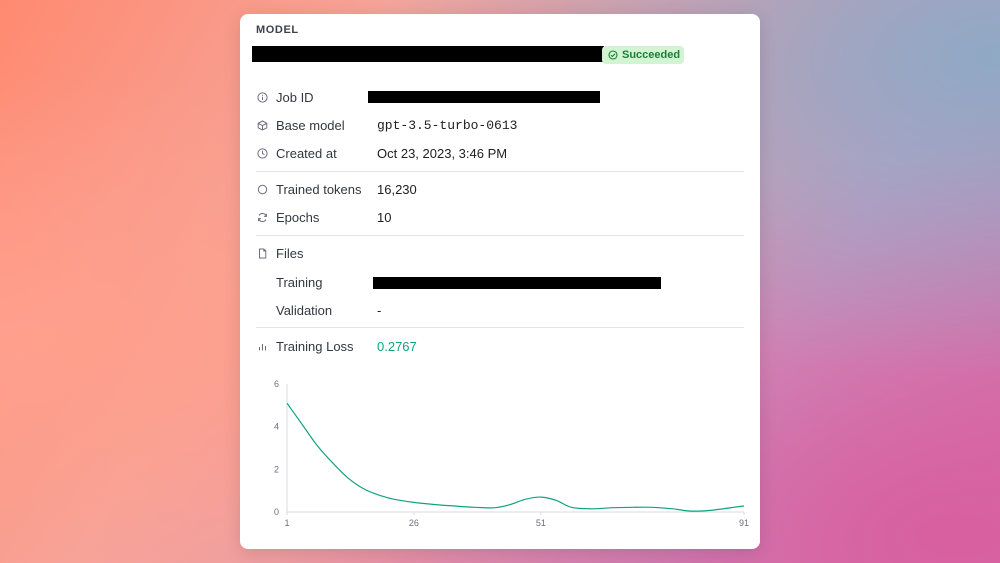  What do you see at coordinates (276, 469) in the screenshot?
I see `y-tick-label: 2` at bounding box center [276, 469].